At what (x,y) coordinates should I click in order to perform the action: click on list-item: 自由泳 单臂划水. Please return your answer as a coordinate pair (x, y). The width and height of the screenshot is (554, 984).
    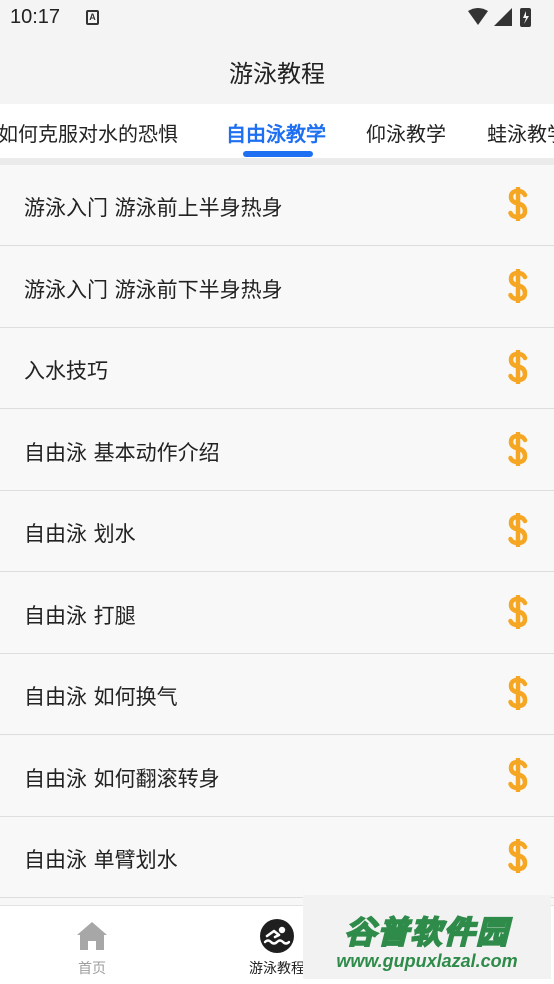
    Looking at the image, I should click on (277, 857).